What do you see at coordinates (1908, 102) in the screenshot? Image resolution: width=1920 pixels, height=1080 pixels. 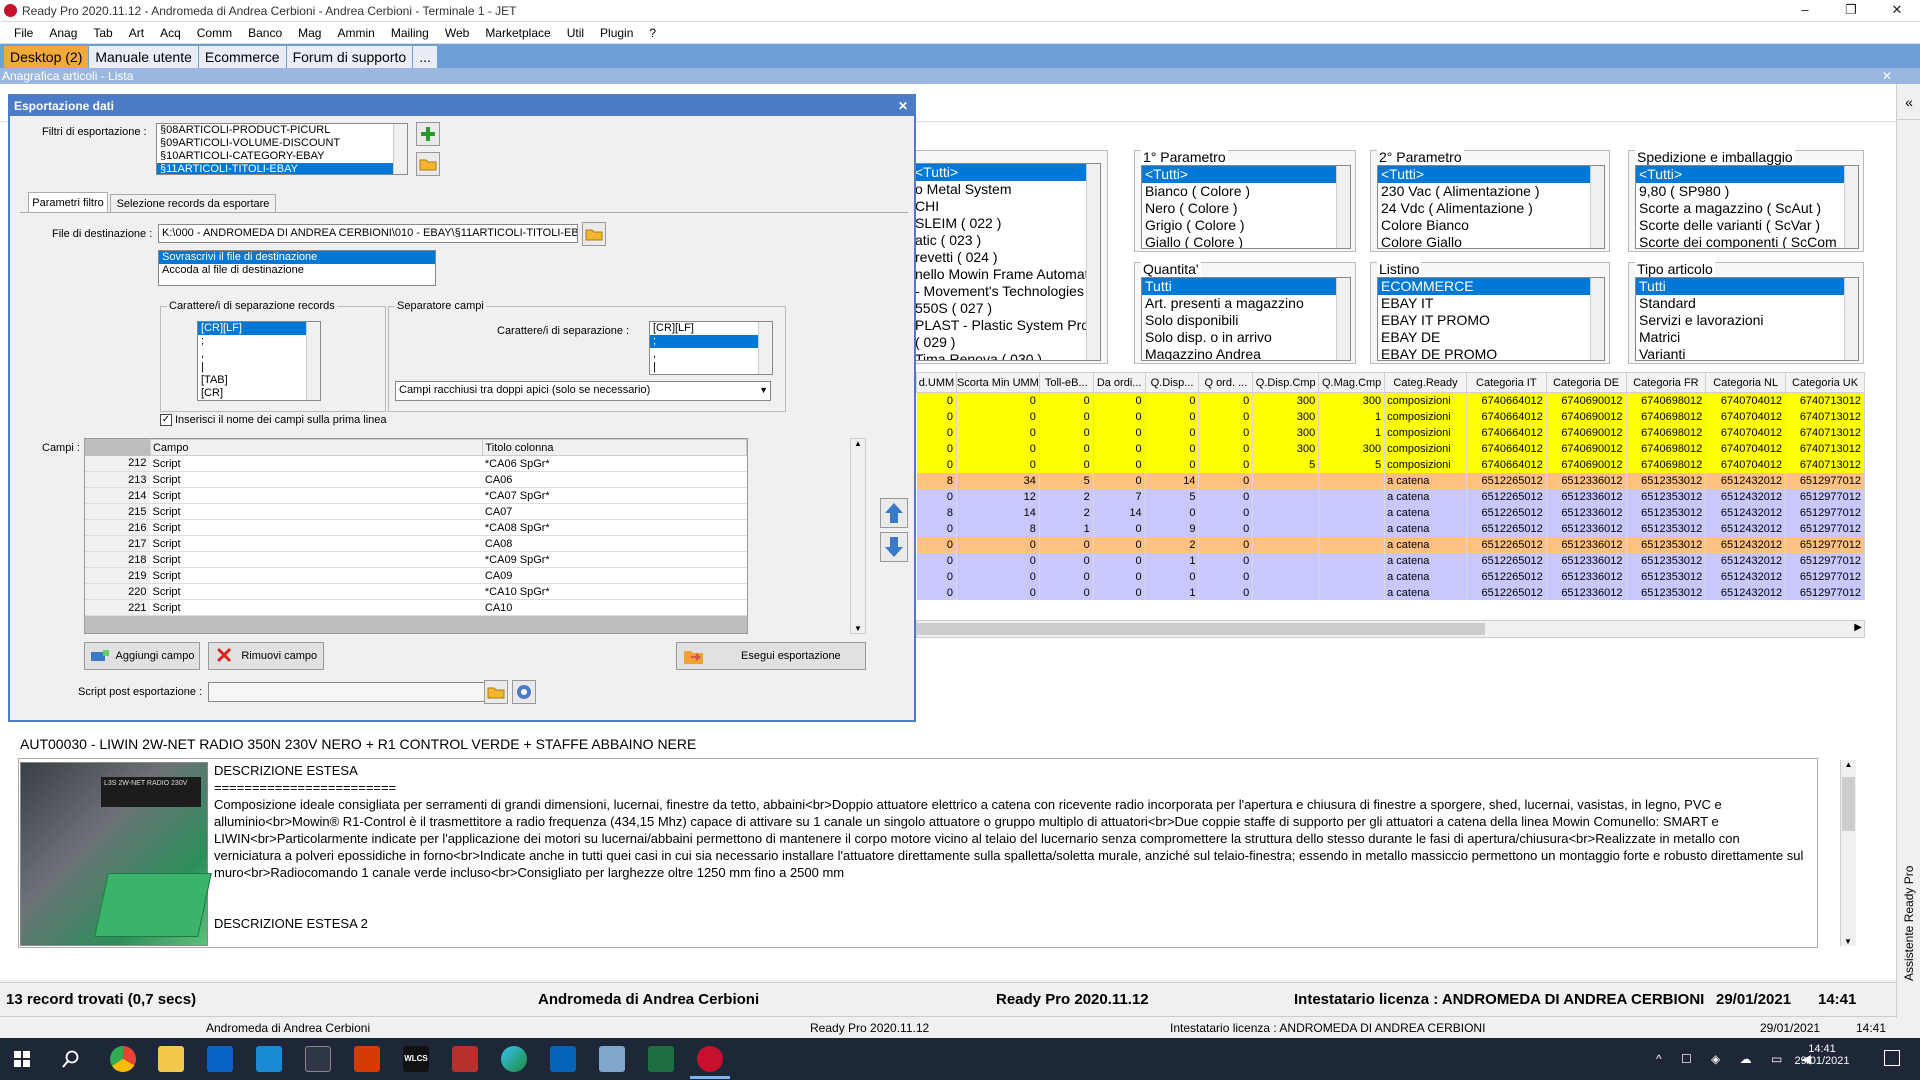 I see `sidebar-toggle-icon: «` at bounding box center [1908, 102].